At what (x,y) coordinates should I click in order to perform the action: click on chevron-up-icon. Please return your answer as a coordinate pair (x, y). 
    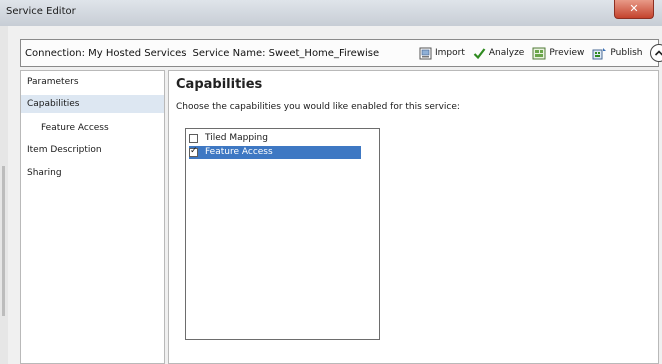
    Looking at the image, I should click on (658, 53).